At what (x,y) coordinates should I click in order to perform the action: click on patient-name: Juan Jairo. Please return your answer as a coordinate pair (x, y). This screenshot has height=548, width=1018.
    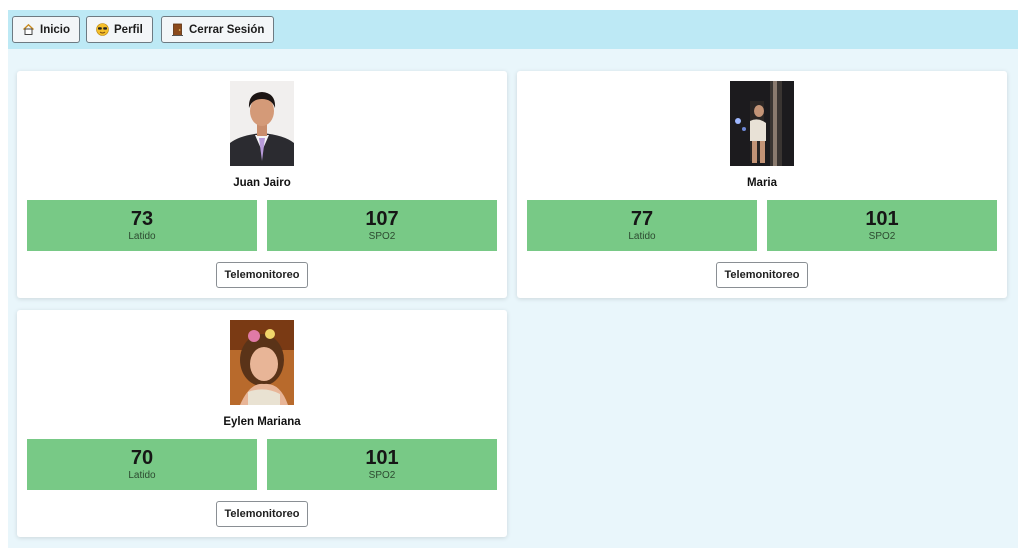
    Looking at the image, I should click on (262, 183).